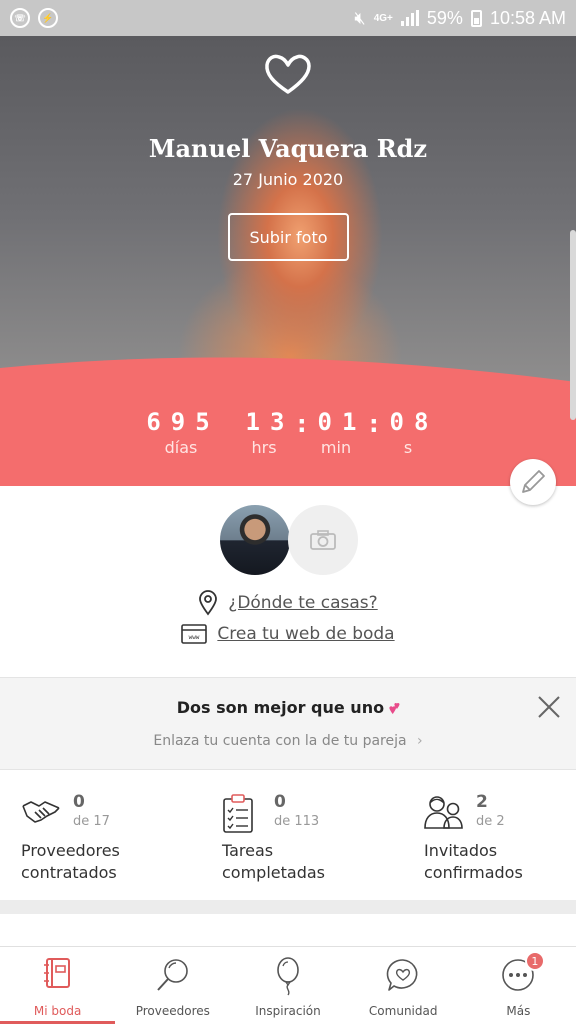 The image size is (576, 1024). I want to click on stat-guests-value: 2, so click(482, 802).